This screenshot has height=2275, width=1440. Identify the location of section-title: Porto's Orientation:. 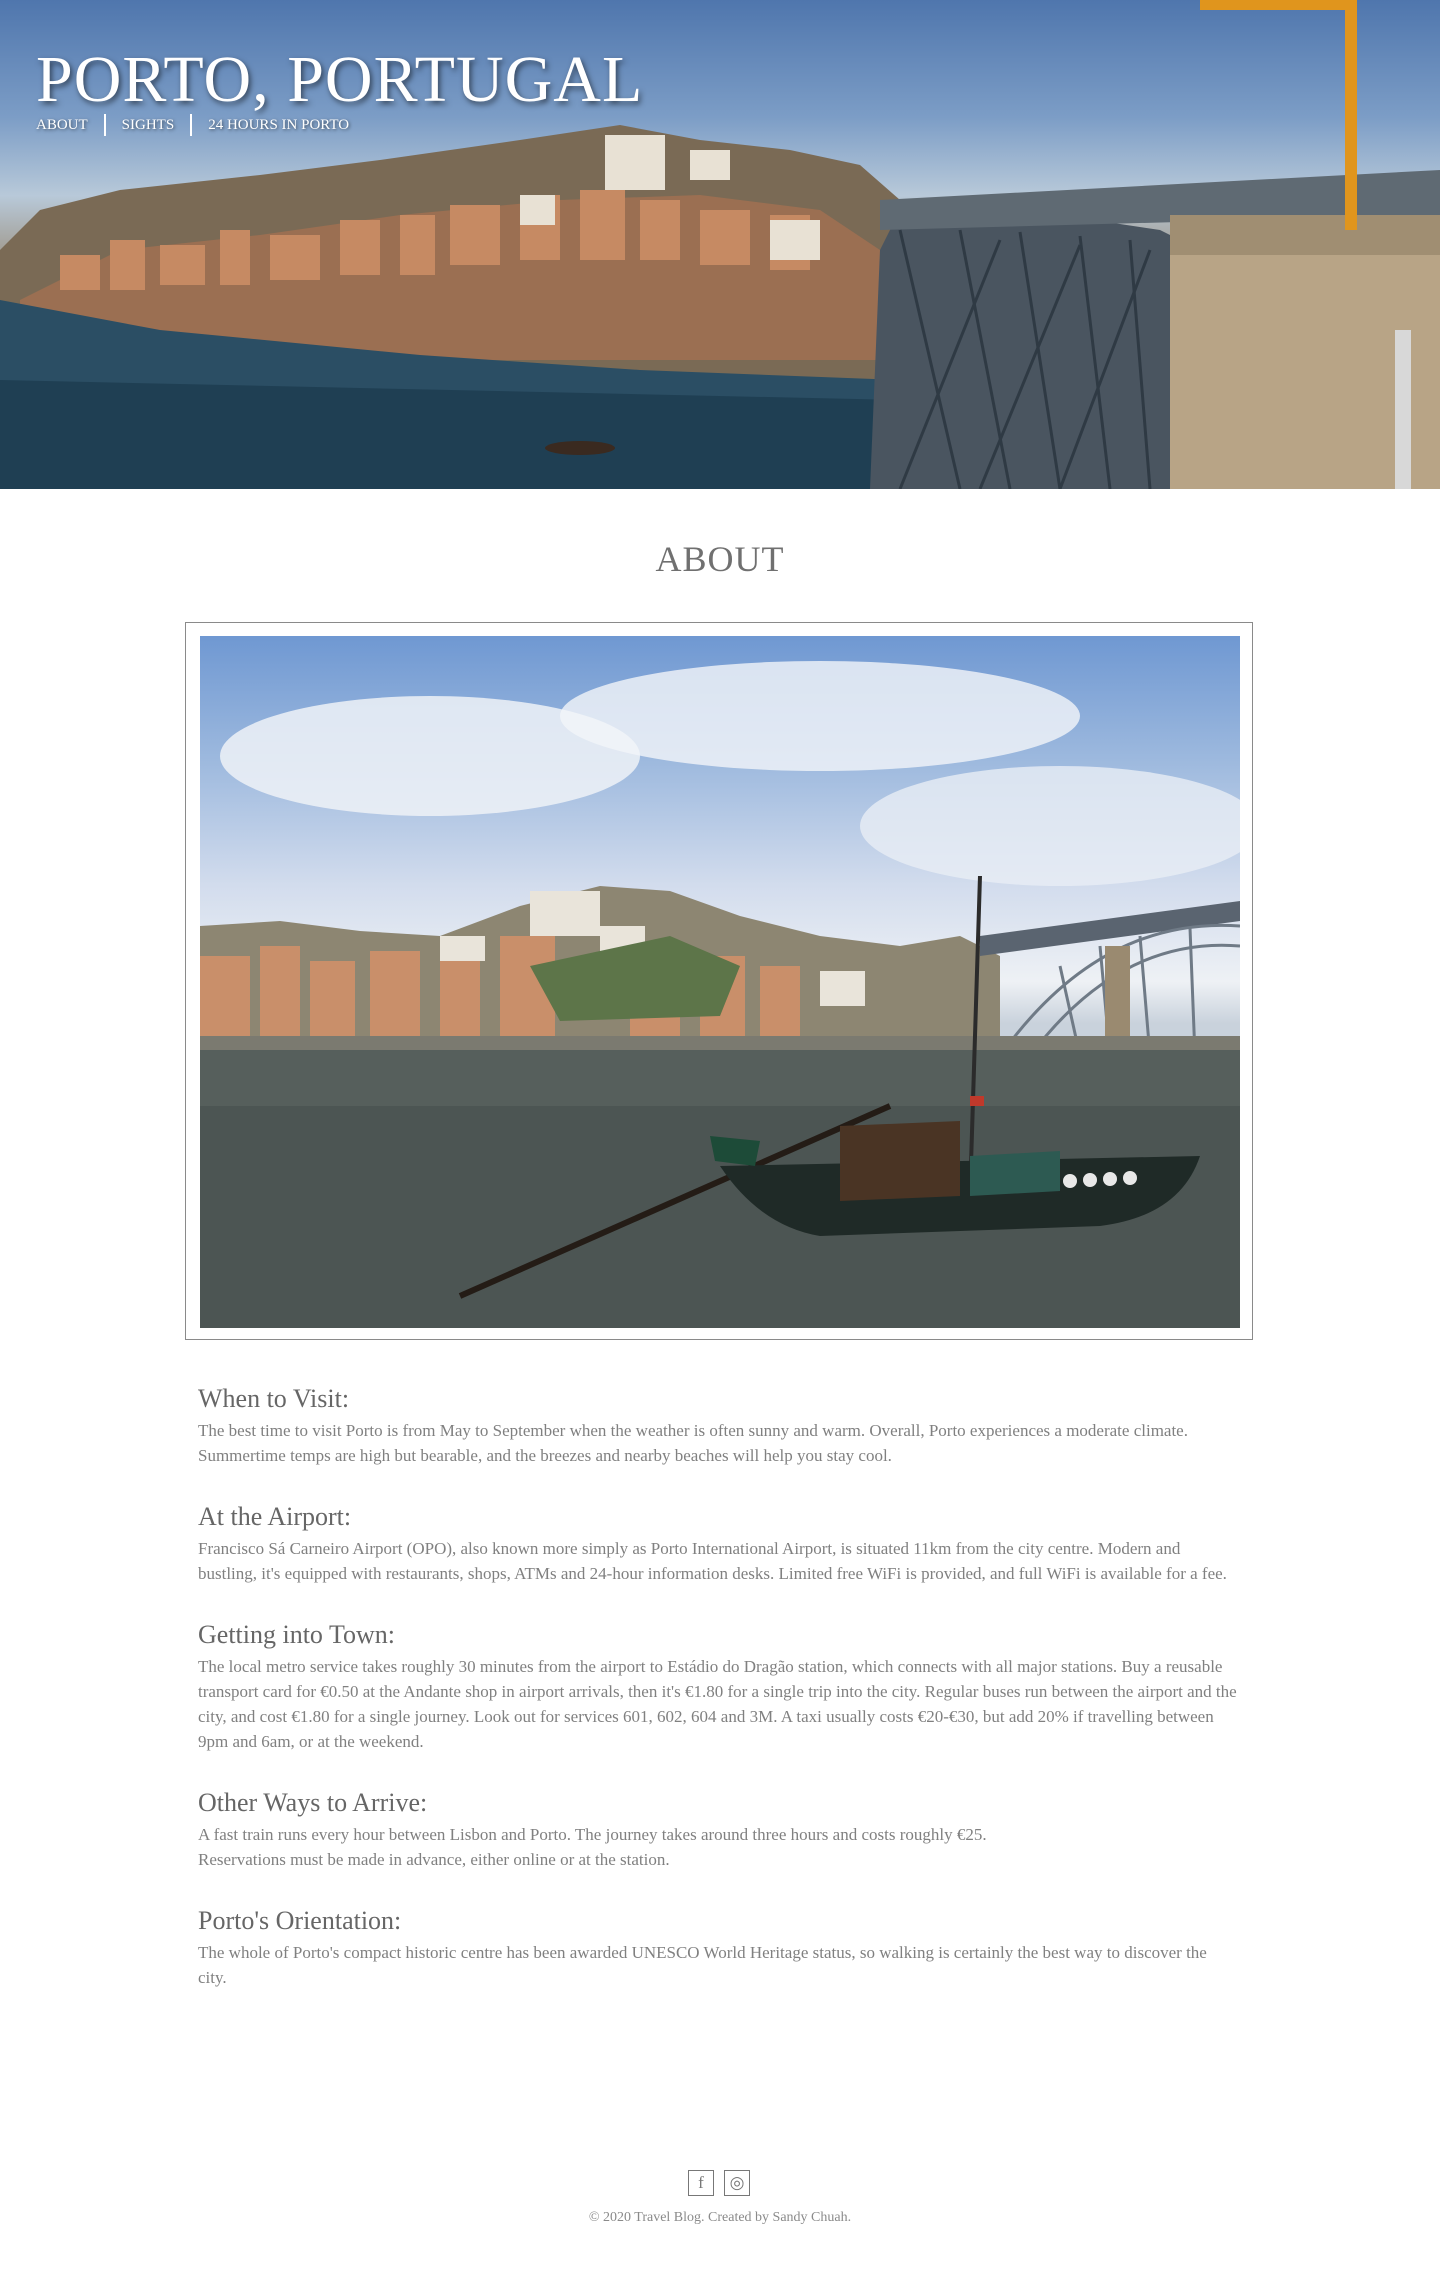
(300, 1920).